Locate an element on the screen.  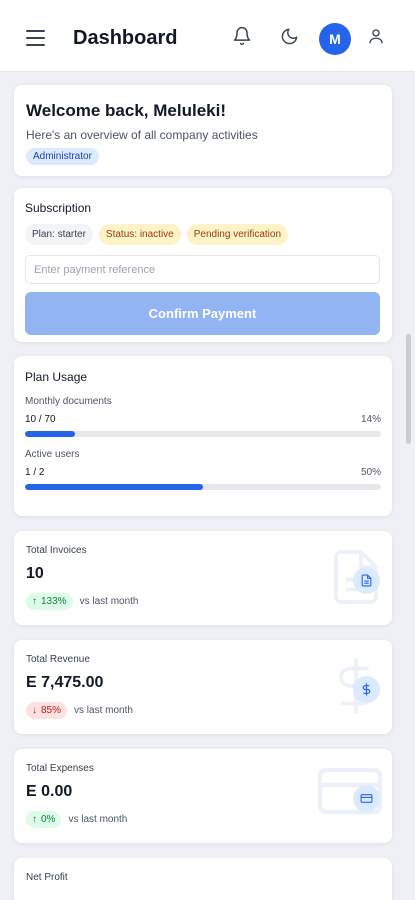
trend-badge: ↑ 133% is located at coordinates (49, 601).